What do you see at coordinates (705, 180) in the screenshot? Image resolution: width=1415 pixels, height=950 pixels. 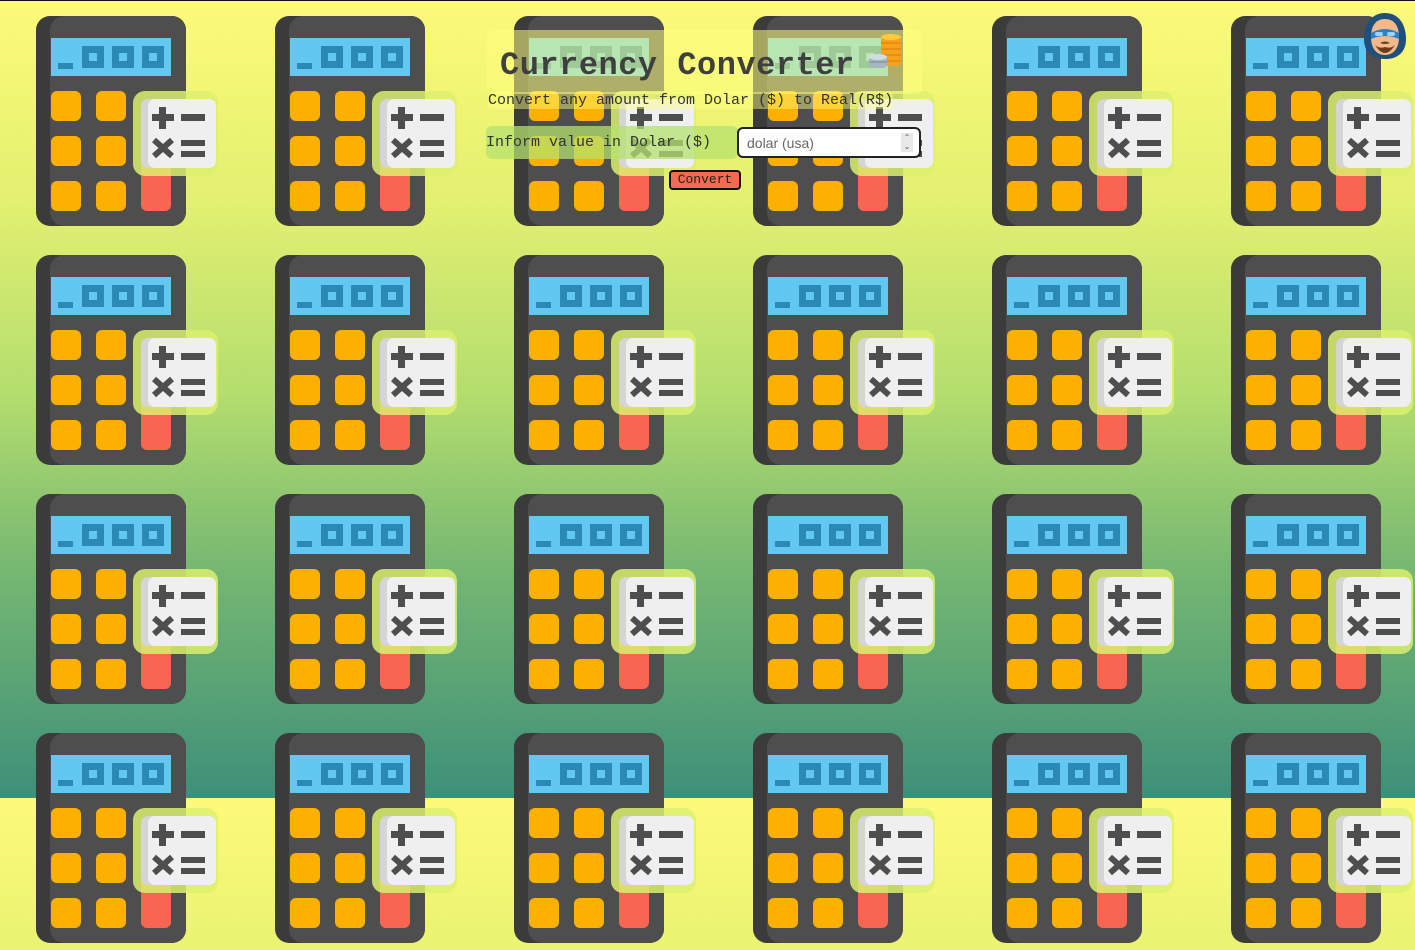 I see `convert-button: Convert` at bounding box center [705, 180].